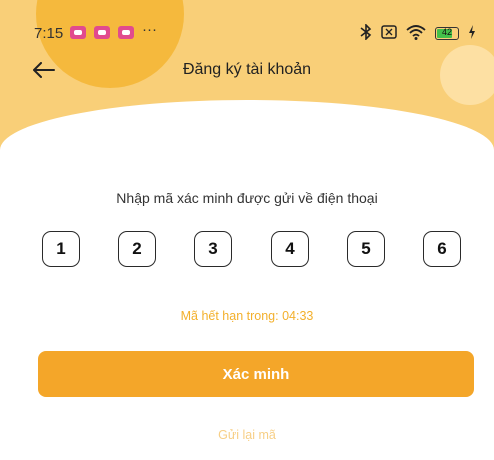 The width and height of the screenshot is (494, 460). What do you see at coordinates (247, 435) in the screenshot?
I see `resend-code-link: Gửi lại mã` at bounding box center [247, 435].